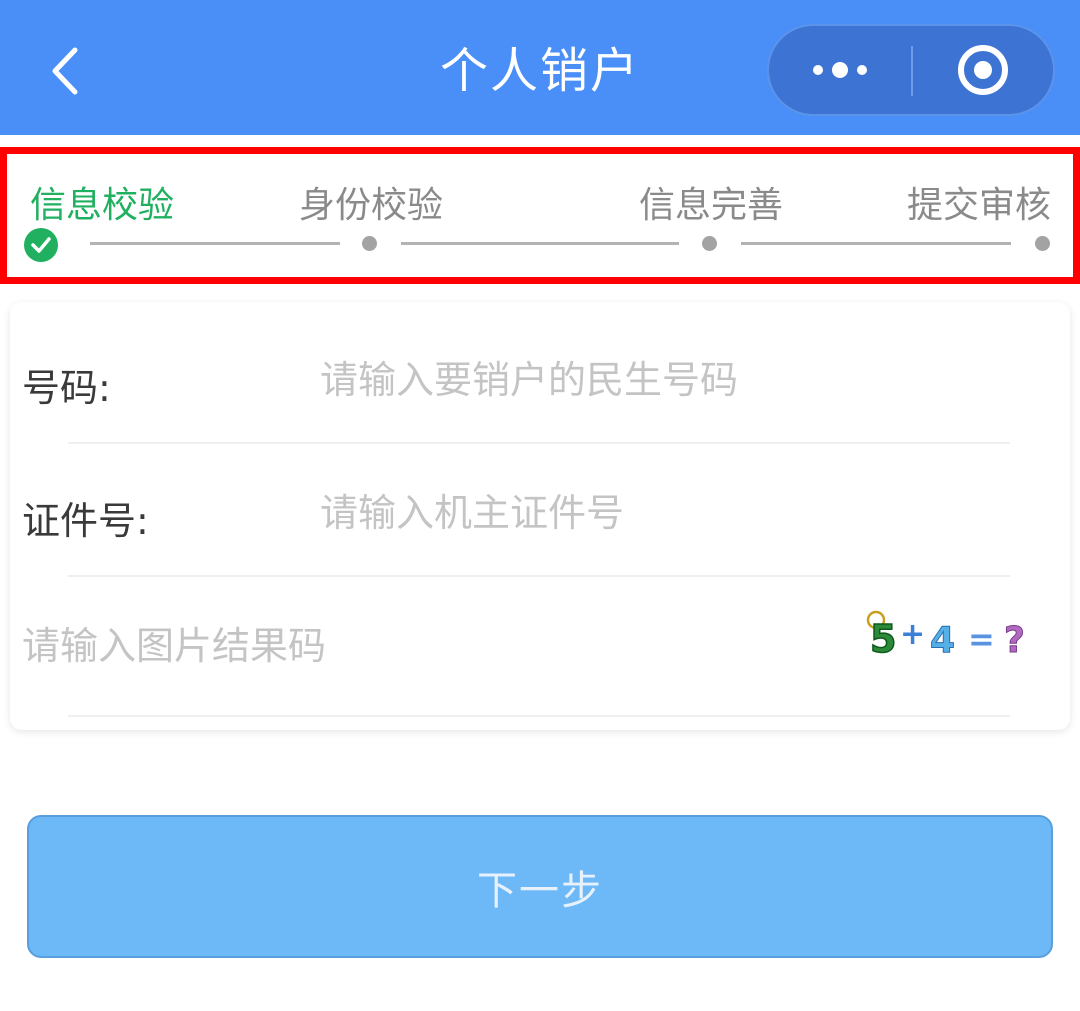 The height and width of the screenshot is (1011, 1080). What do you see at coordinates (540, 67) in the screenshot?
I see `top-nav-bar: 个人销户` at bounding box center [540, 67].